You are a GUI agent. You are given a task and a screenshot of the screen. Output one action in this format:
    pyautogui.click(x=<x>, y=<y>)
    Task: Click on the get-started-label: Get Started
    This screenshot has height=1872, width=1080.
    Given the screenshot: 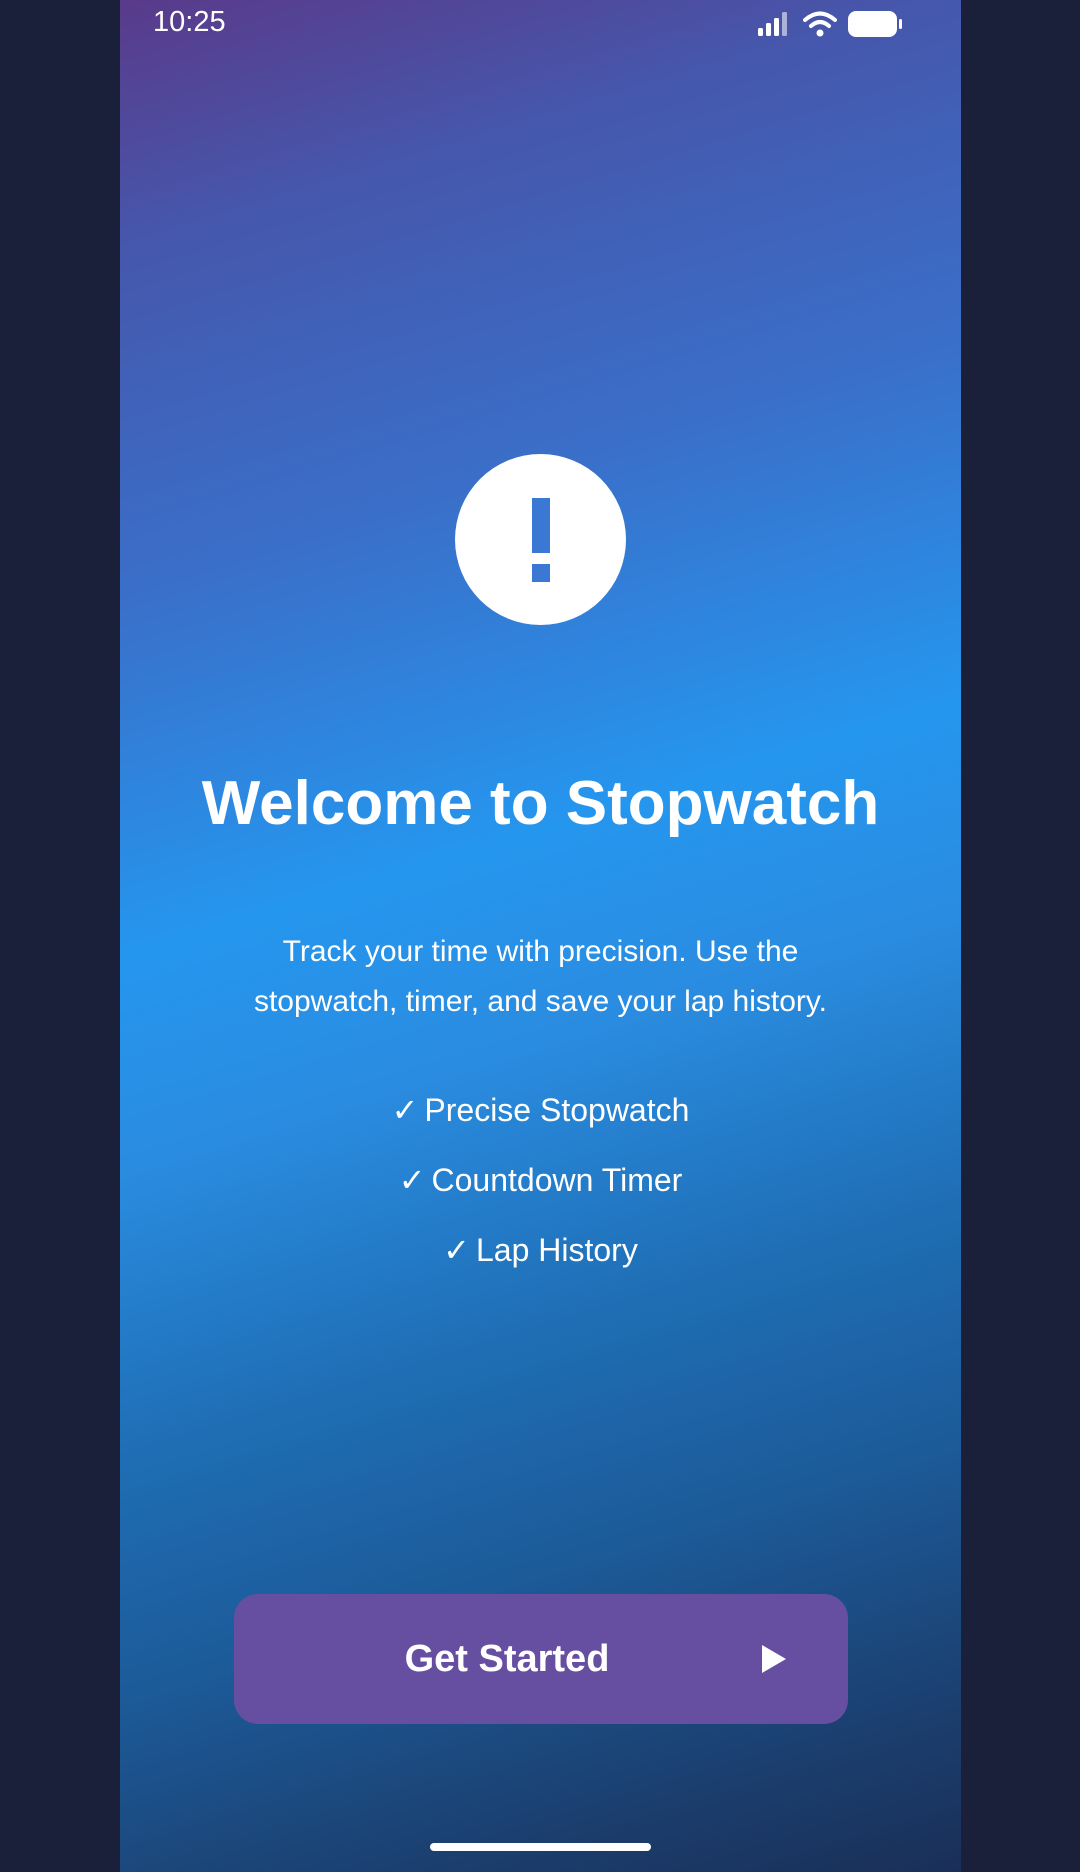 What is the action you would take?
    pyautogui.click(x=507, y=1659)
    